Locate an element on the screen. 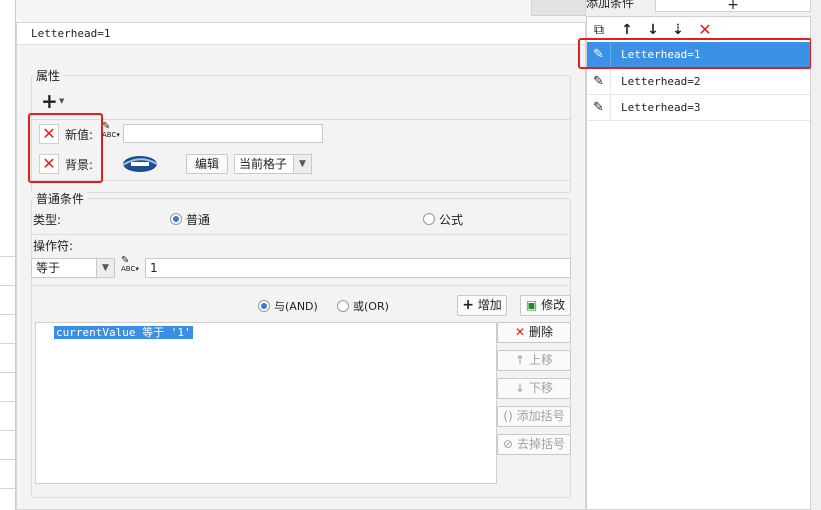  background-mode-value: 当前格子 is located at coordinates (263, 164).